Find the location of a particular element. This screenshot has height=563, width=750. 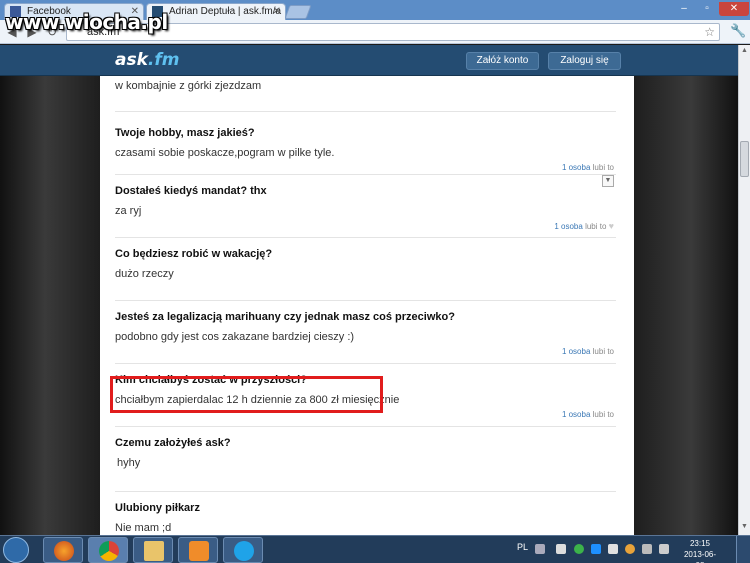

explorer-taskbar-button is located at coordinates (153, 550).